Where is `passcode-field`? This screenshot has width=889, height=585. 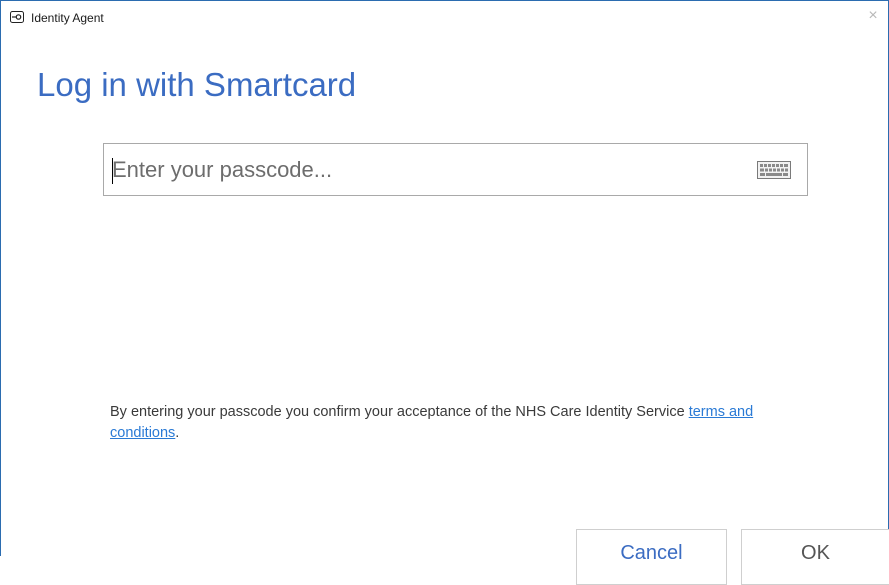
passcode-field is located at coordinates (455, 169).